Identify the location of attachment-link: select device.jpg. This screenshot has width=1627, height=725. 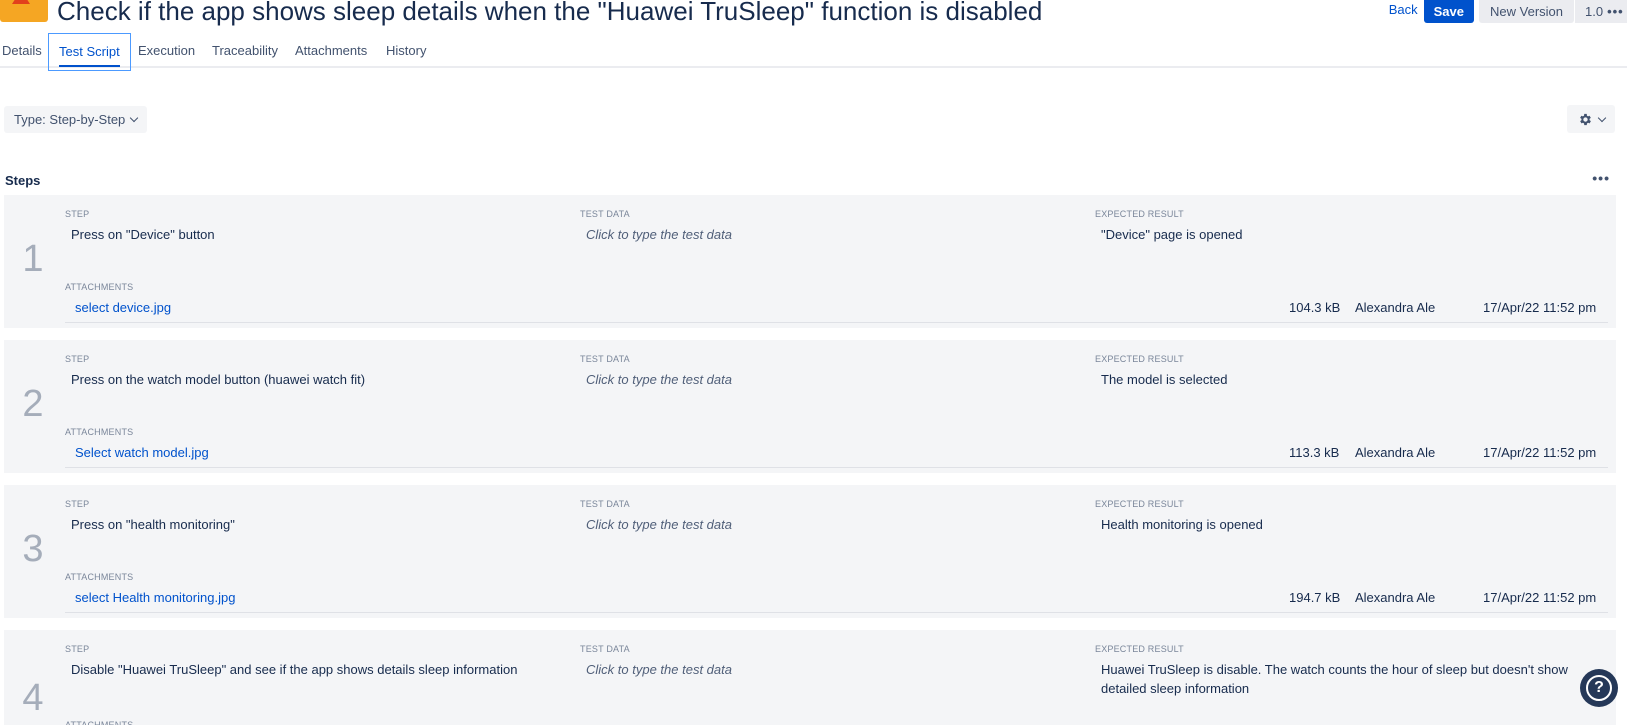
(123, 307).